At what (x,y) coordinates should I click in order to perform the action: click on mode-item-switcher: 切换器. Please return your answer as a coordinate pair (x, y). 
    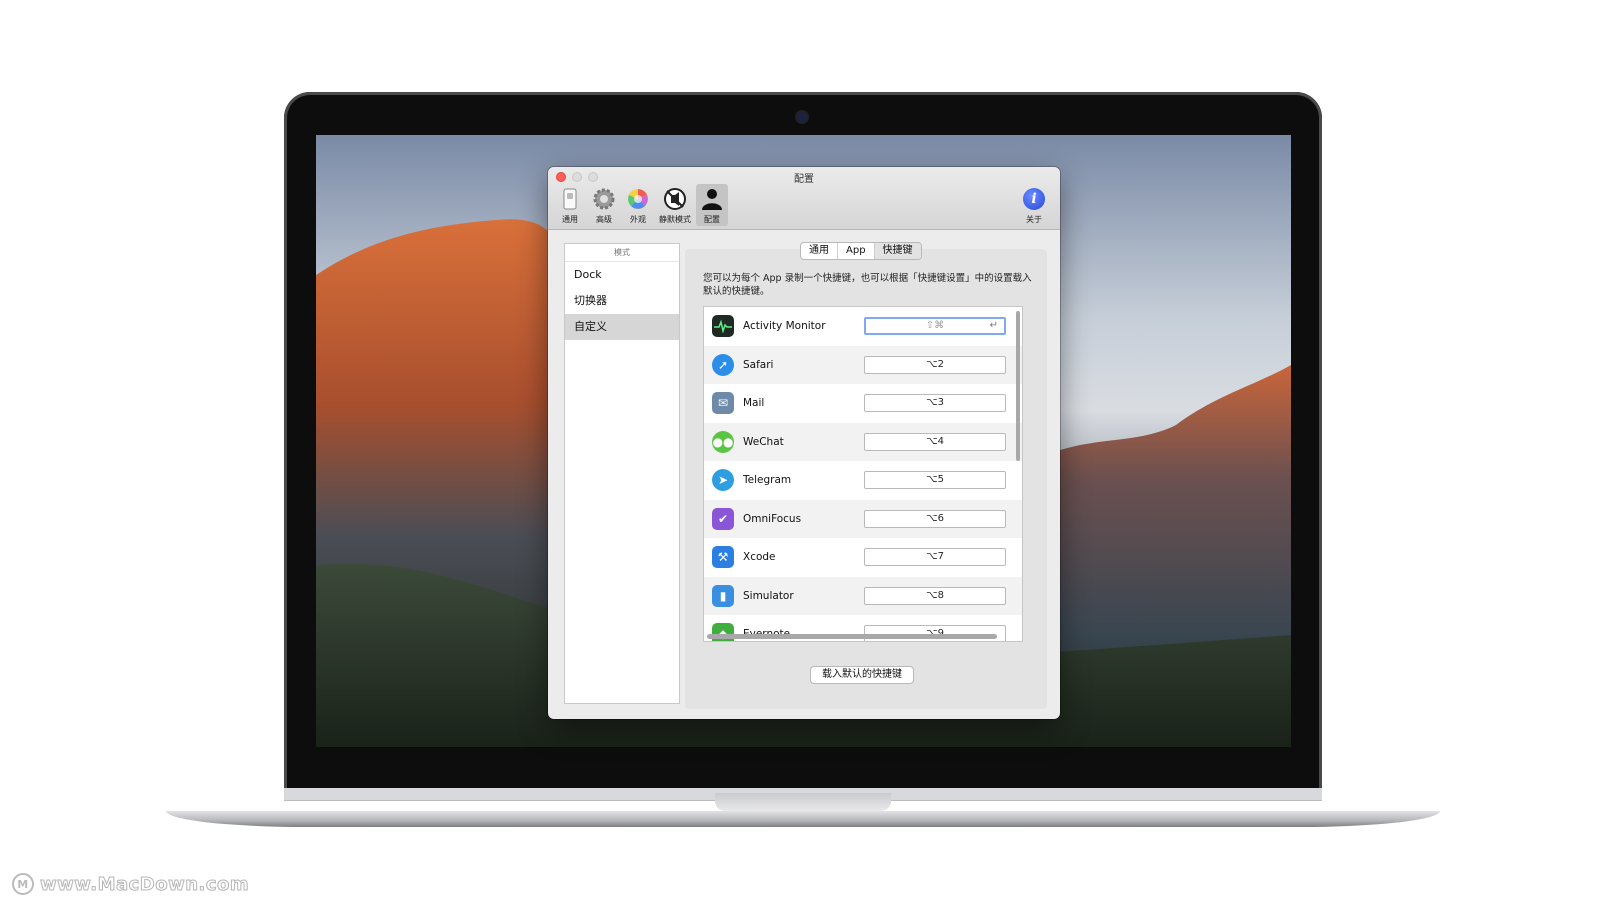
    Looking at the image, I should click on (622, 301).